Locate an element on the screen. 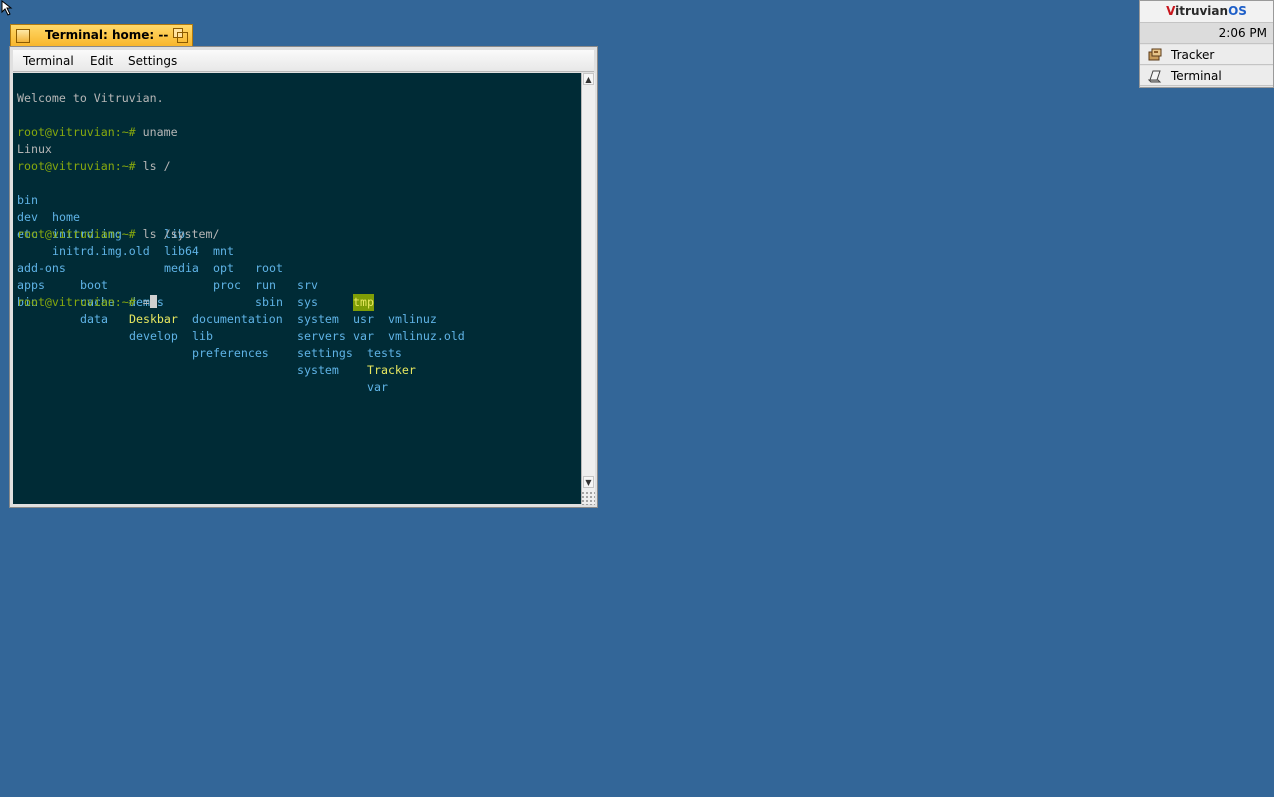  dir-entry: usr is located at coordinates (363, 319).